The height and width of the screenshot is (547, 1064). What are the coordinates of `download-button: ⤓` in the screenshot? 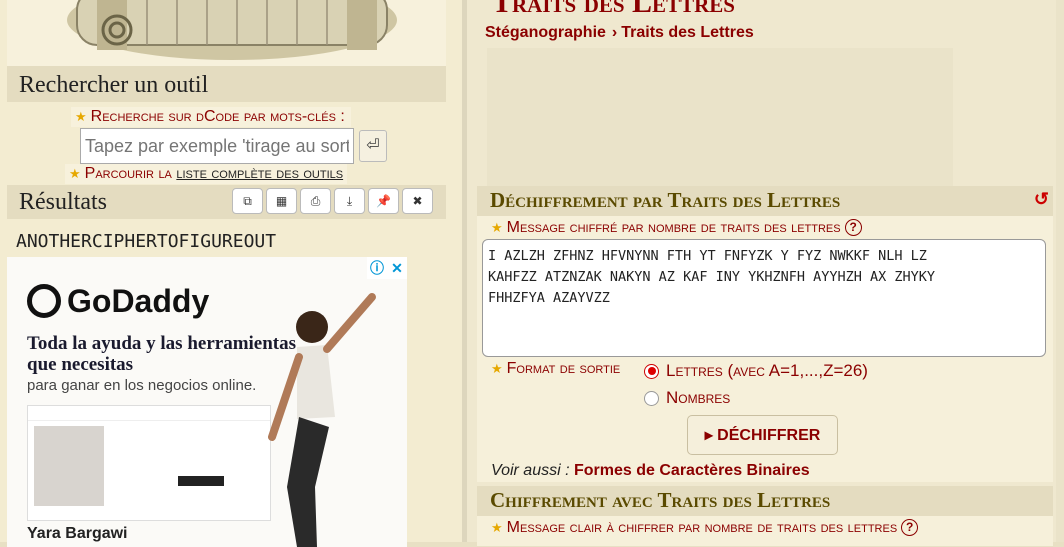 It's located at (349, 201).